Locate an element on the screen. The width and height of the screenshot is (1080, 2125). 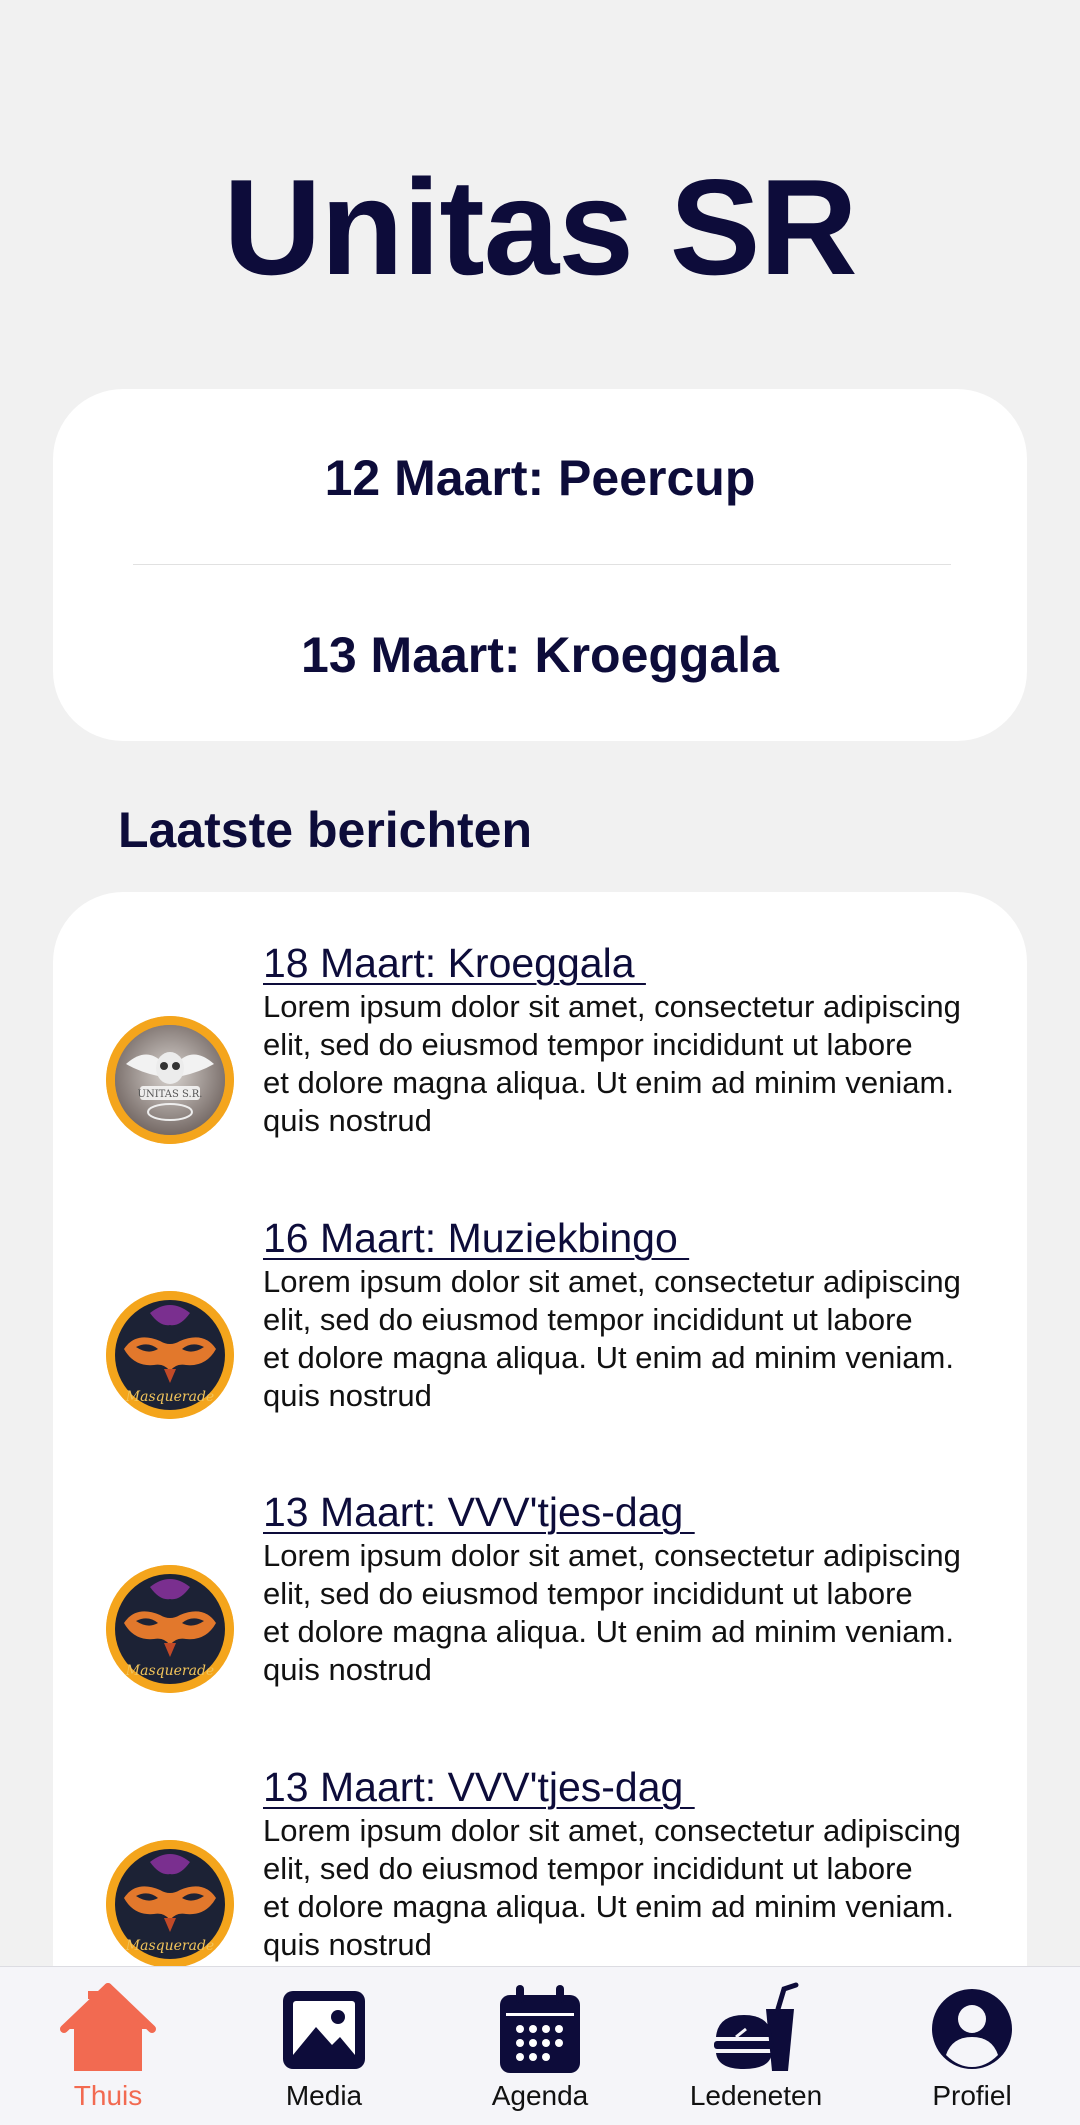
nav-label: Ledeneten is located at coordinates (756, 2095).